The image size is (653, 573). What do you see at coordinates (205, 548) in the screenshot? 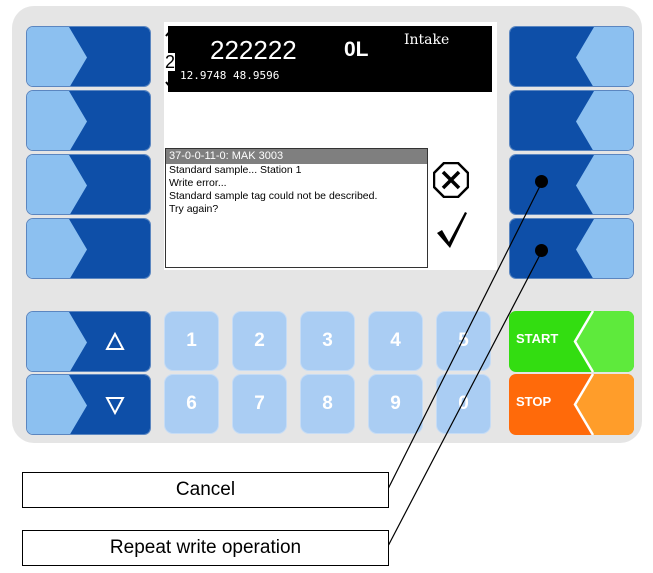
I see `callout-repeat: Repeat write operation` at bounding box center [205, 548].